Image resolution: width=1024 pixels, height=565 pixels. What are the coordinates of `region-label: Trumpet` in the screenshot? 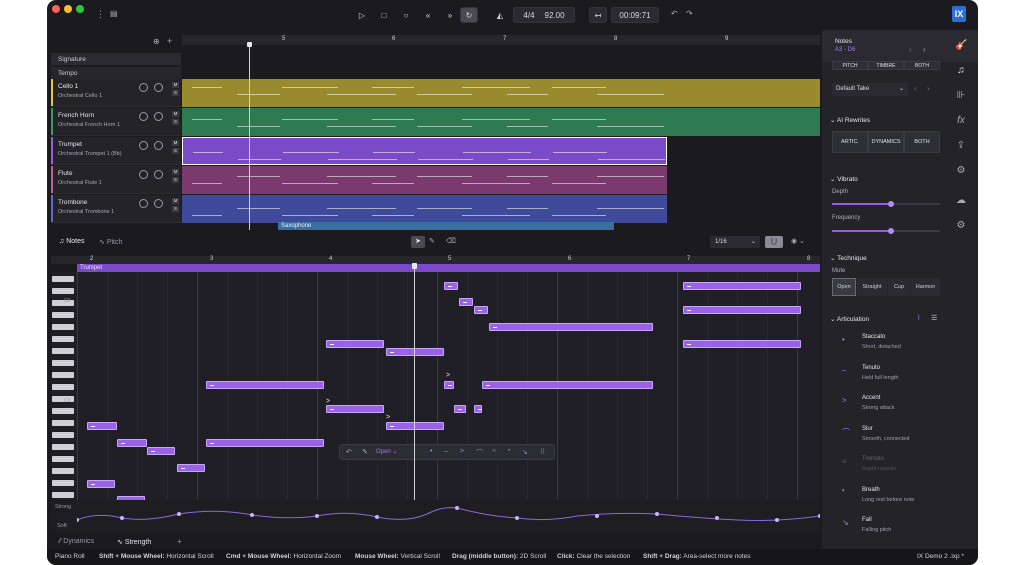 It's located at (448, 268).